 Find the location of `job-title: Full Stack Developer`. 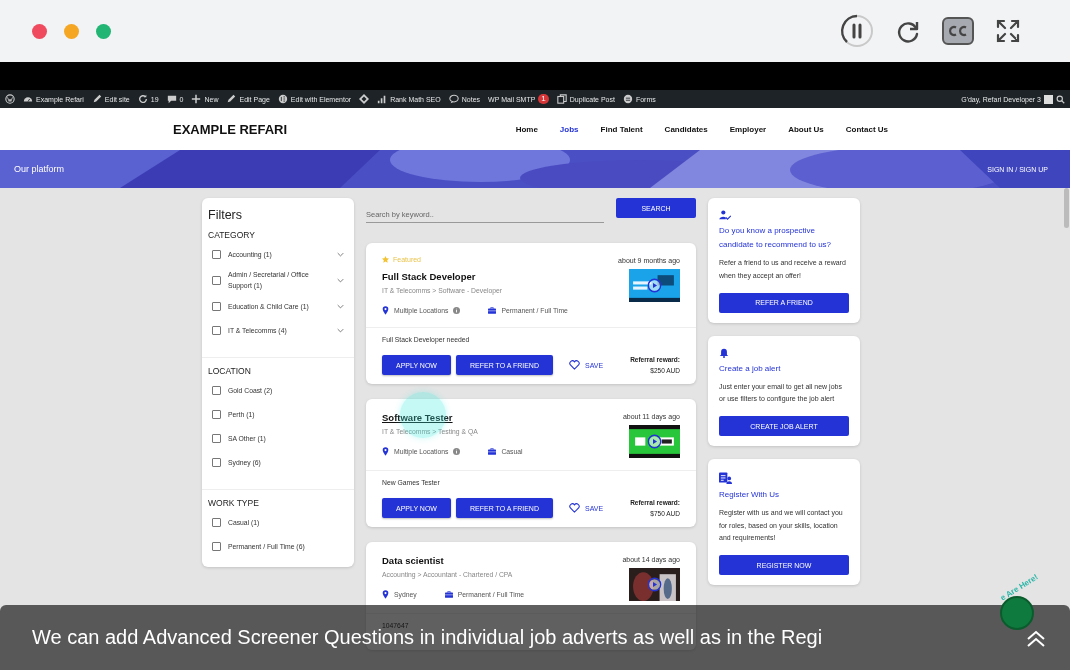

job-title: Full Stack Developer is located at coordinates (500, 276).